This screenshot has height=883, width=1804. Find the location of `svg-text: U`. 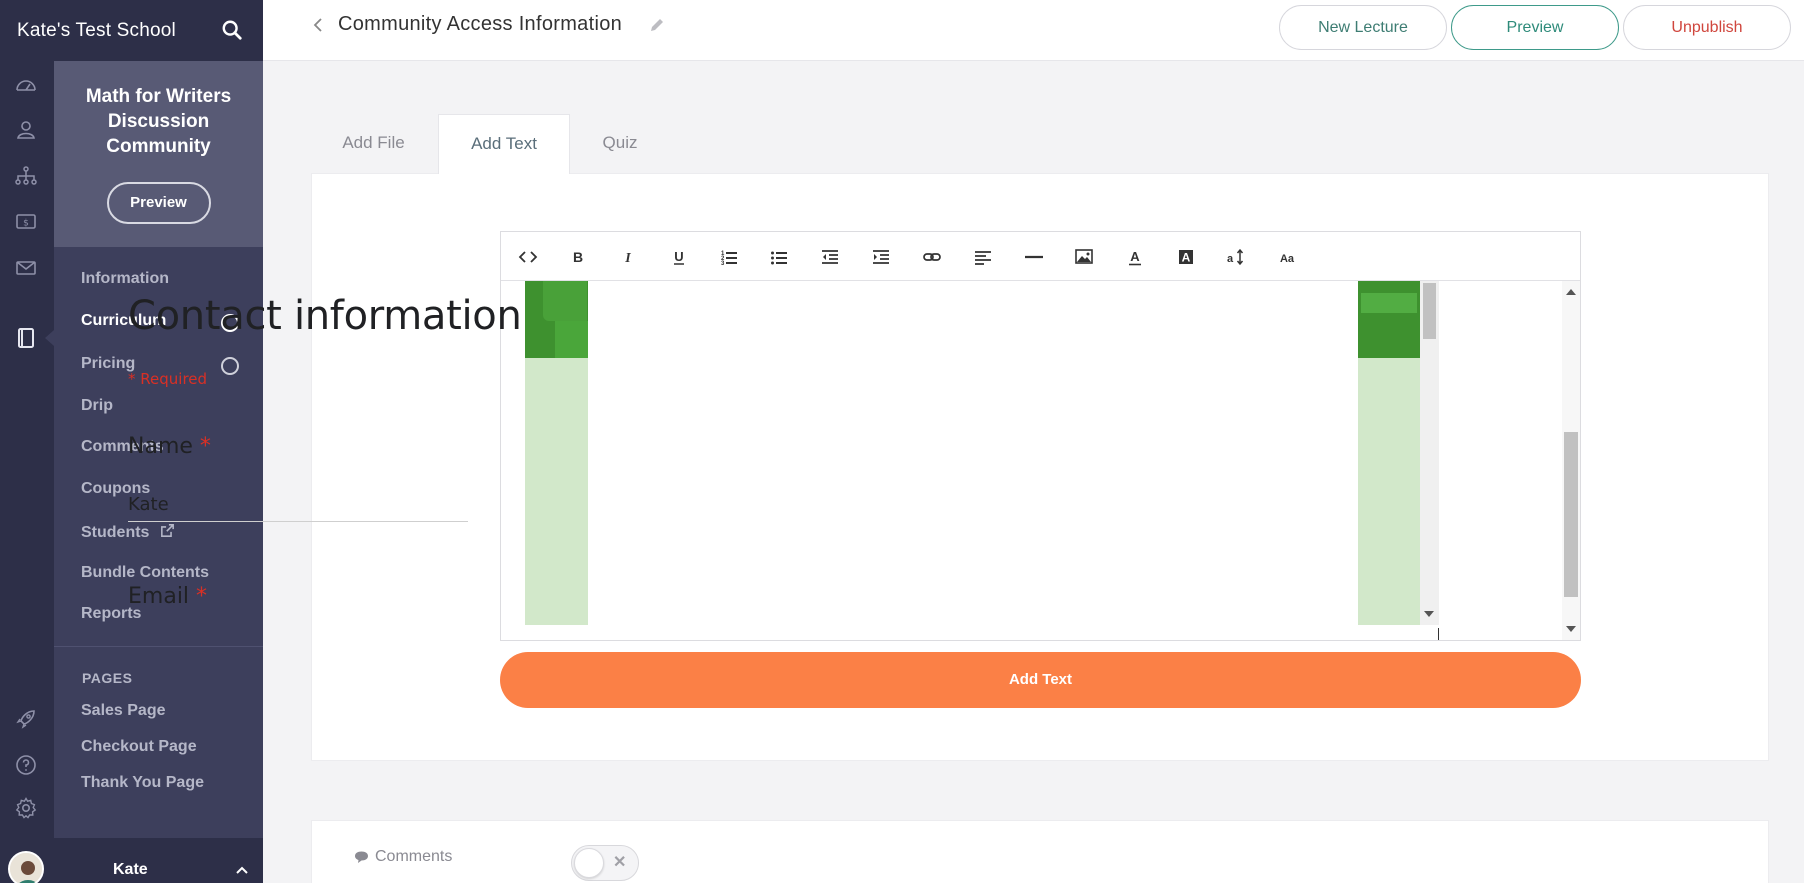

svg-text: U is located at coordinates (678, 256).